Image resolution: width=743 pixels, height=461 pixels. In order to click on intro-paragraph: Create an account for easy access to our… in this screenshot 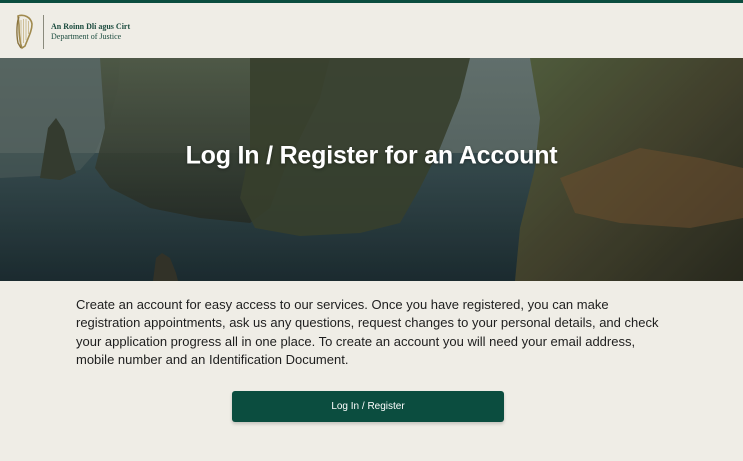, I will do `click(367, 332)`.